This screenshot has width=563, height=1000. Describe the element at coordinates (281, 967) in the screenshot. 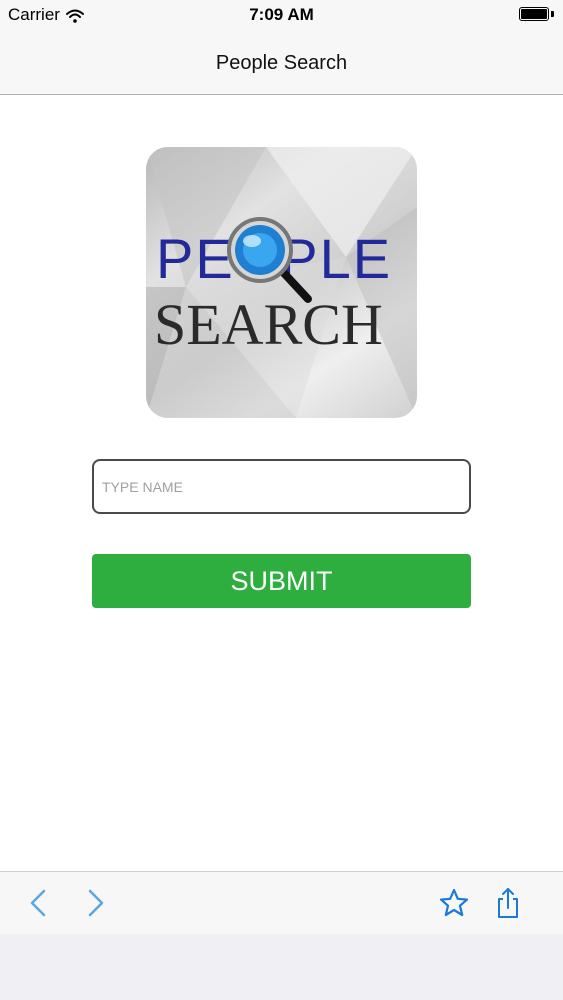

I see `bottom-safe-area` at that location.